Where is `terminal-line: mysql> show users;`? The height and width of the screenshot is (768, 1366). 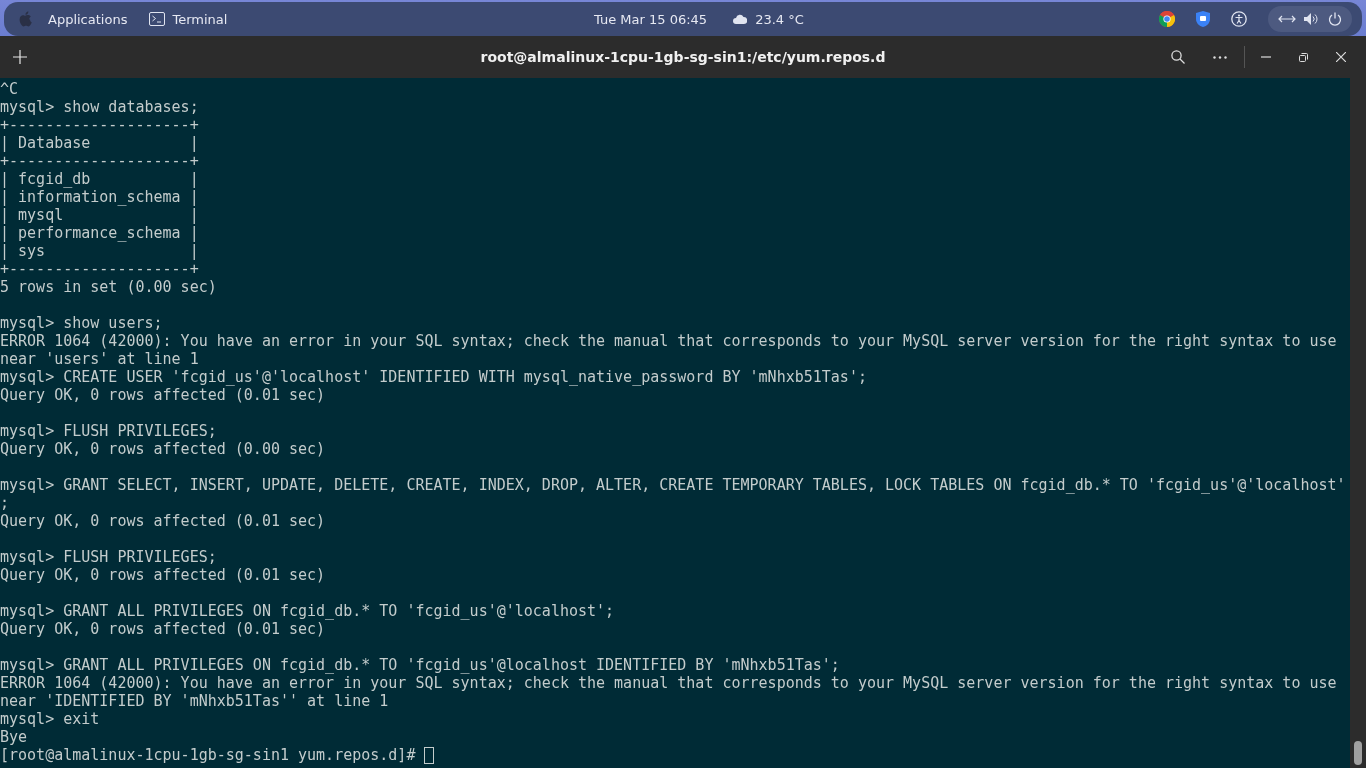
terminal-line: mysql> show users; is located at coordinates (81, 323).